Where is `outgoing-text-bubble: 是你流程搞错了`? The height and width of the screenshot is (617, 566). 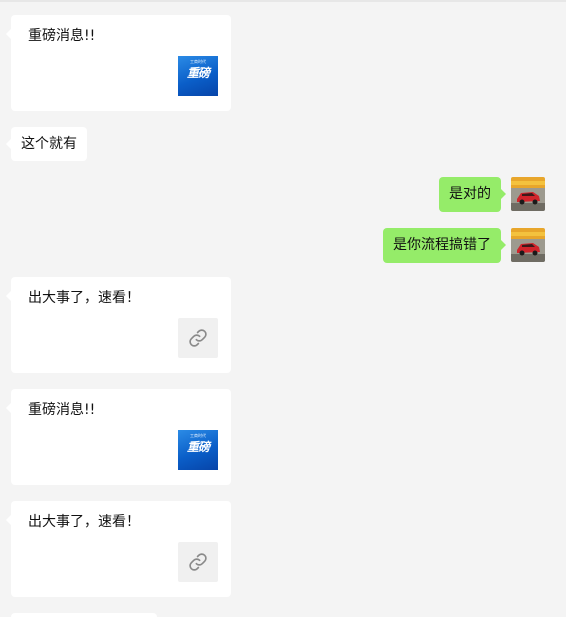 outgoing-text-bubble: 是你流程搞错了 is located at coordinates (444, 245).